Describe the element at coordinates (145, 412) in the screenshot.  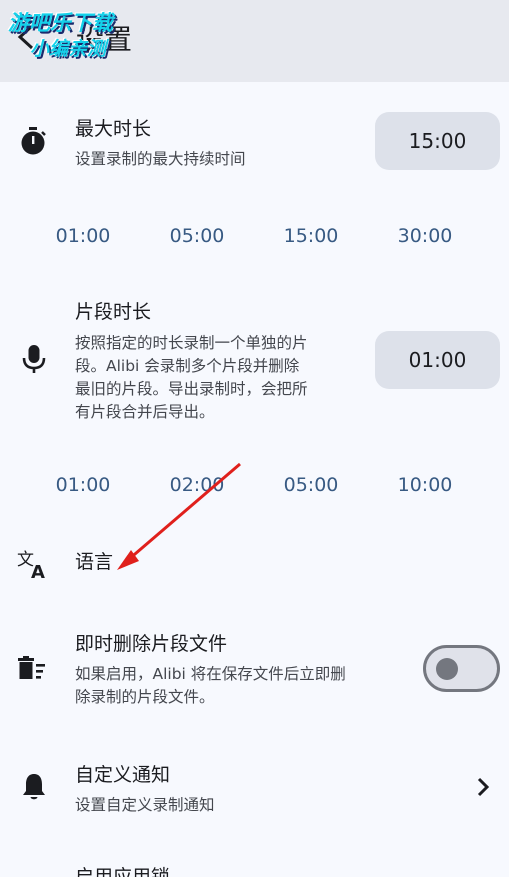
I see `segment-duration-description-line: 有片段合并后导出。` at that location.